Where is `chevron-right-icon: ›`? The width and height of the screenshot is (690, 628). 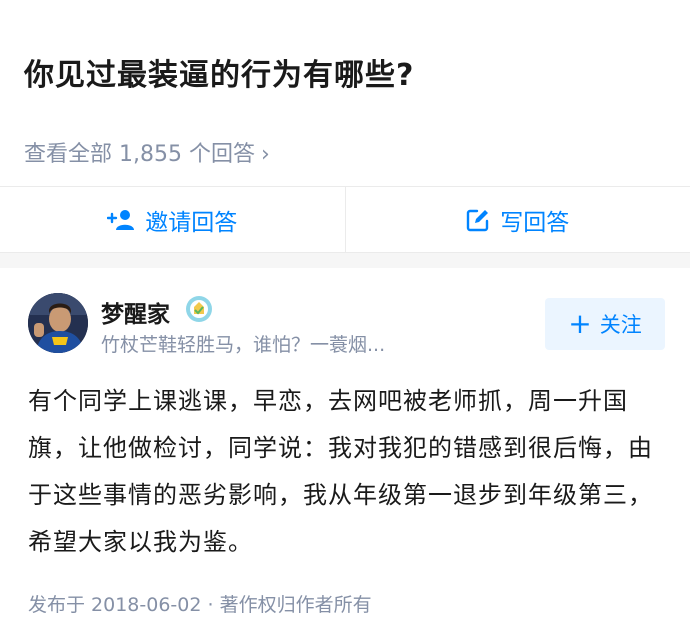
chevron-right-icon: › is located at coordinates (265, 154).